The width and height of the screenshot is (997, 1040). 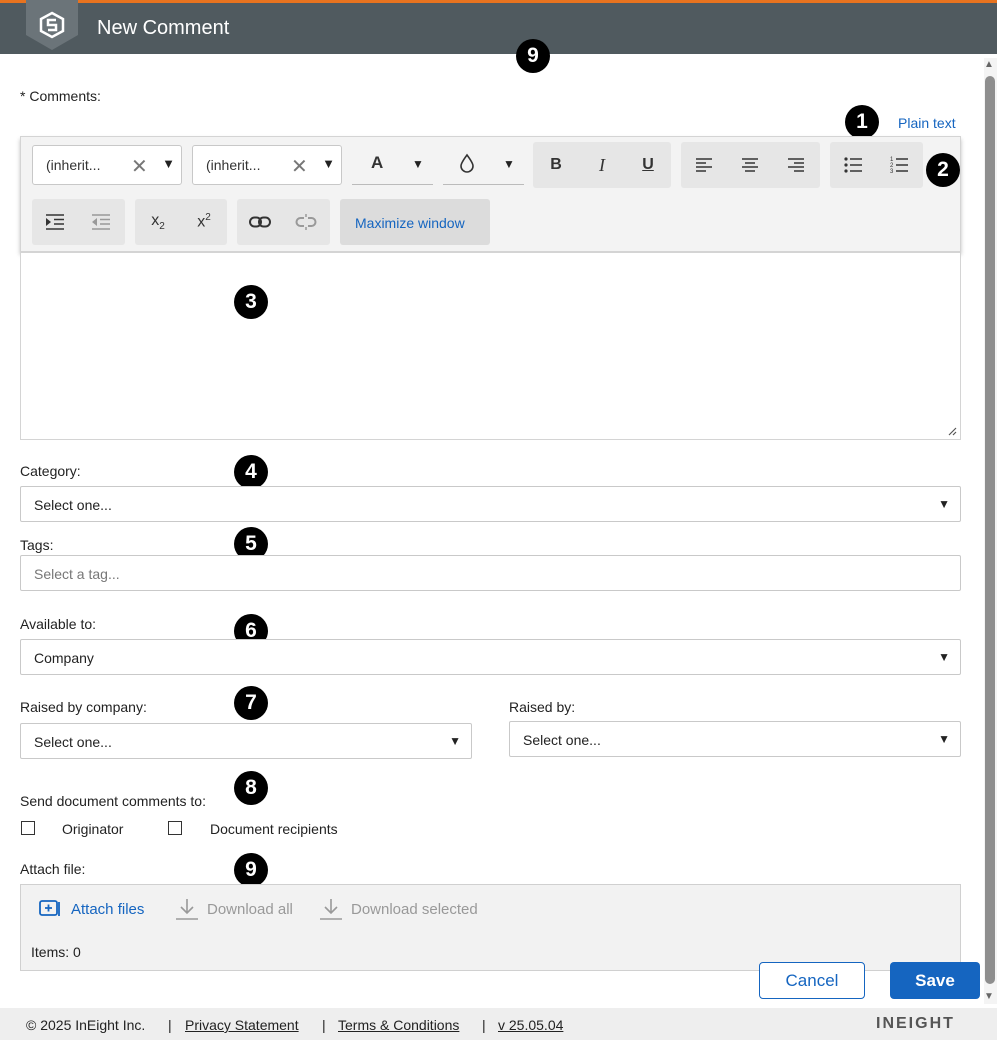 I want to click on callout-badge-3: 3, so click(x=251, y=302).